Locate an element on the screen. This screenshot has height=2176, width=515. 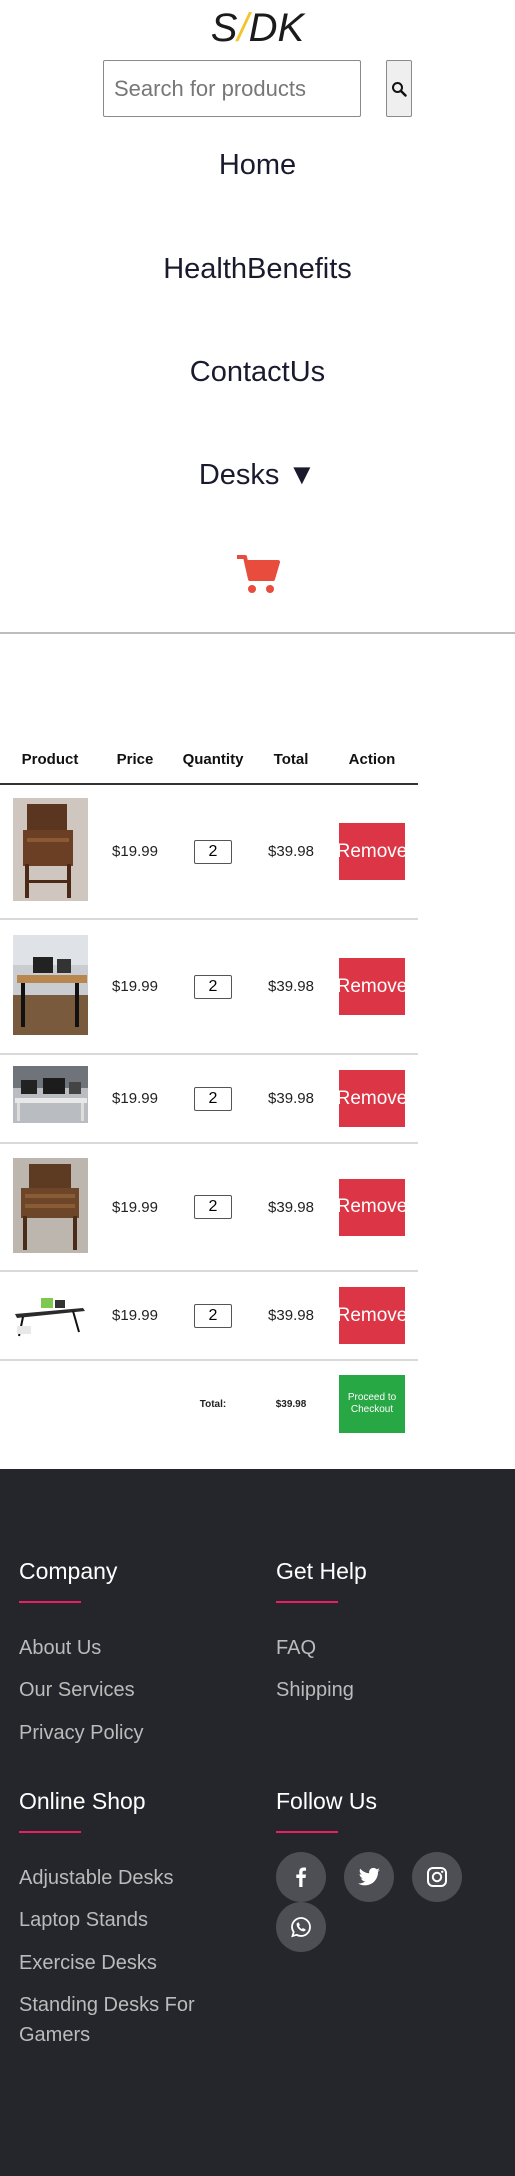
header-quantity: Quantity is located at coordinates (213, 759).